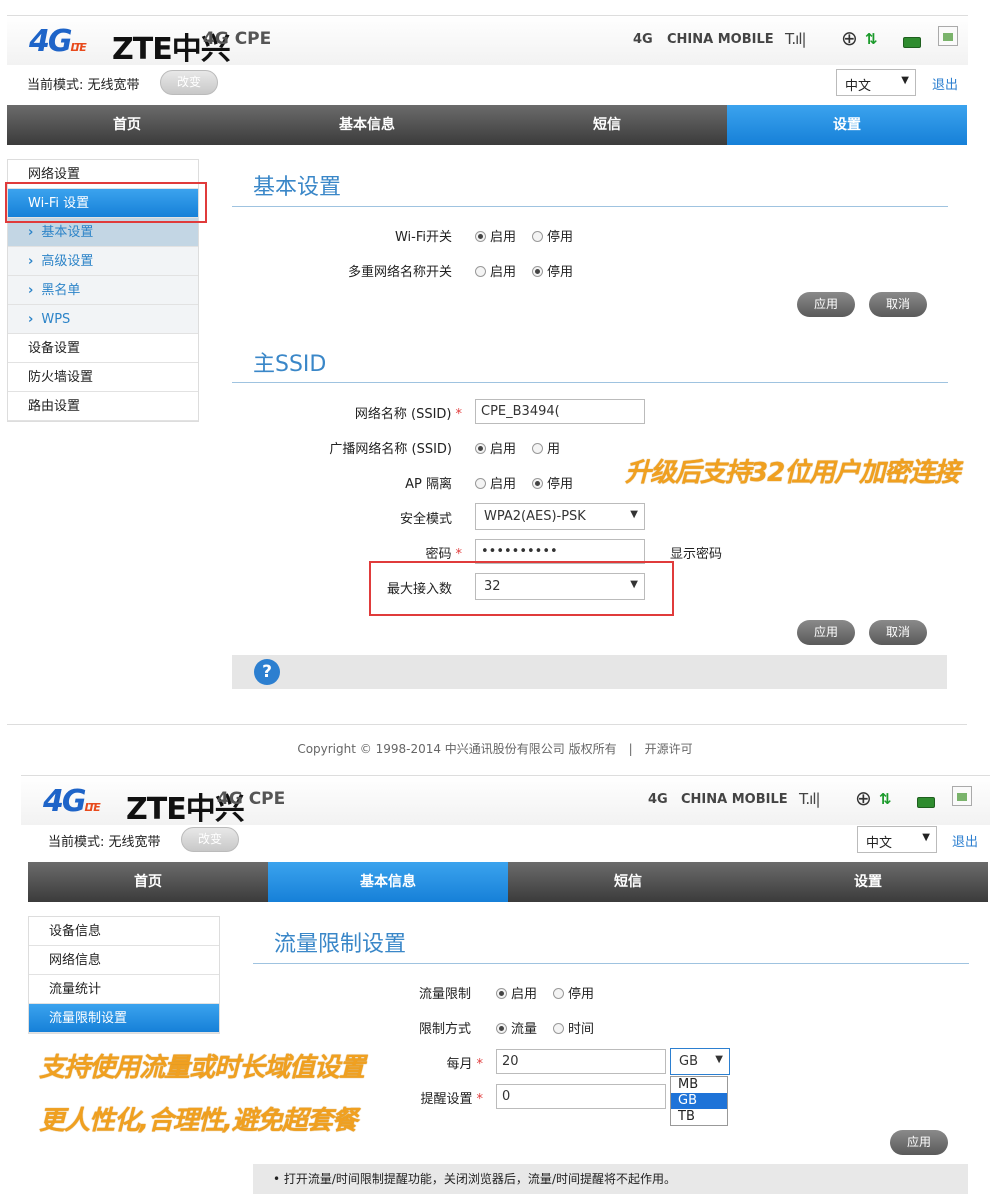  I want to click on unit-option-gb: GB, so click(699, 1101).